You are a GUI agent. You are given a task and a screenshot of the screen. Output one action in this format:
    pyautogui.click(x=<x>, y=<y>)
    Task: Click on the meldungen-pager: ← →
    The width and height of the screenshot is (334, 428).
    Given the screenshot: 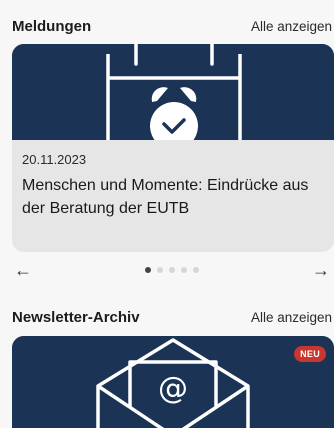 What is the action you would take?
    pyautogui.click(x=172, y=270)
    